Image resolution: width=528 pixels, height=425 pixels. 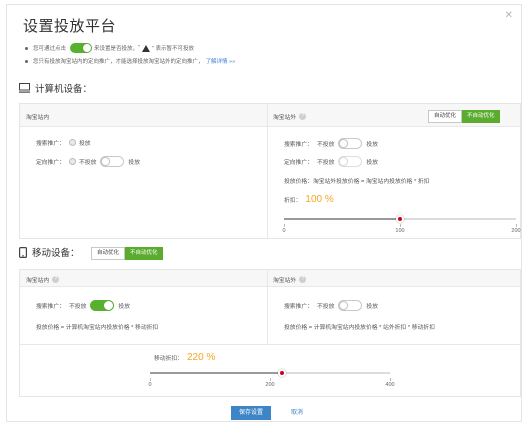 What do you see at coordinates (70, 26) in the screenshot?
I see `dialog-title: 设置投放平台` at bounding box center [70, 26].